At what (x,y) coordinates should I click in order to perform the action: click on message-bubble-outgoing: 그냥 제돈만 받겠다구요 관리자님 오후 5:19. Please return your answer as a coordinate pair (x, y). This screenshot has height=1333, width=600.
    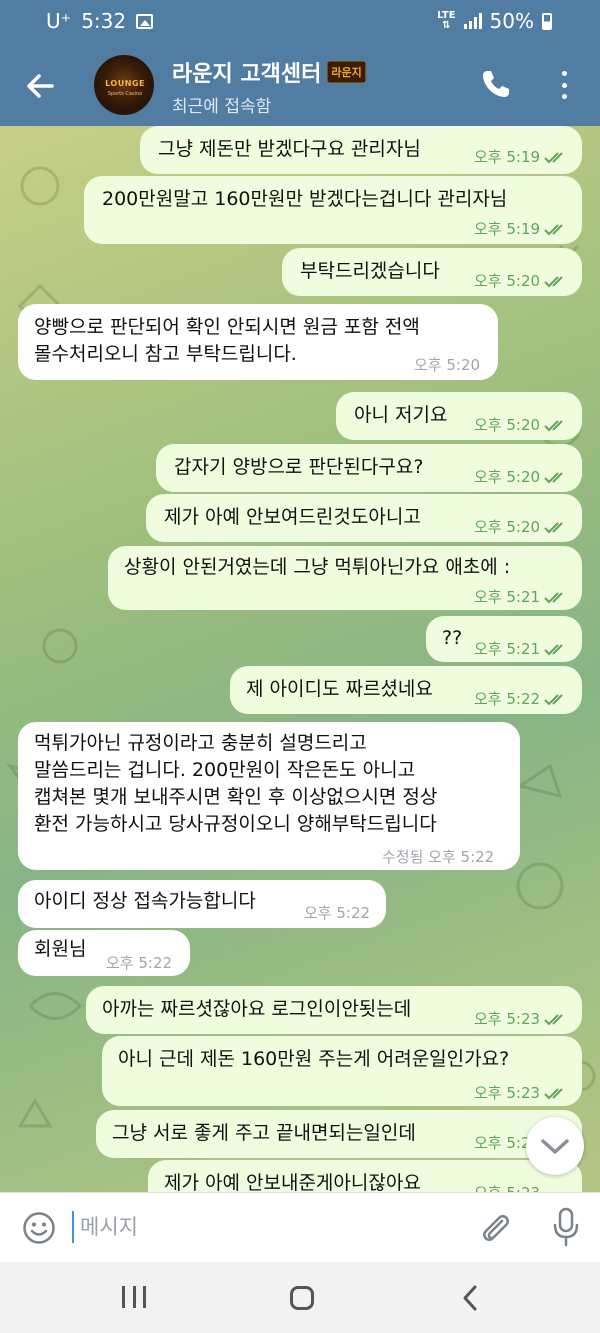
    Looking at the image, I should click on (361, 150).